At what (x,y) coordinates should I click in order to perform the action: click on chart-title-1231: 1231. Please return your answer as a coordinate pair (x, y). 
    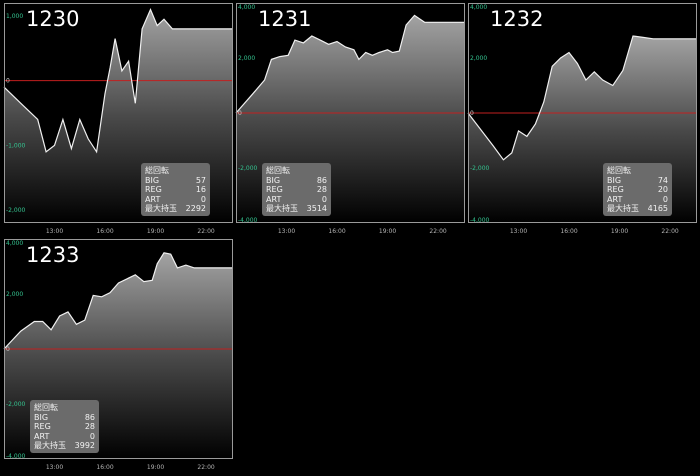
    Looking at the image, I should click on (285, 19).